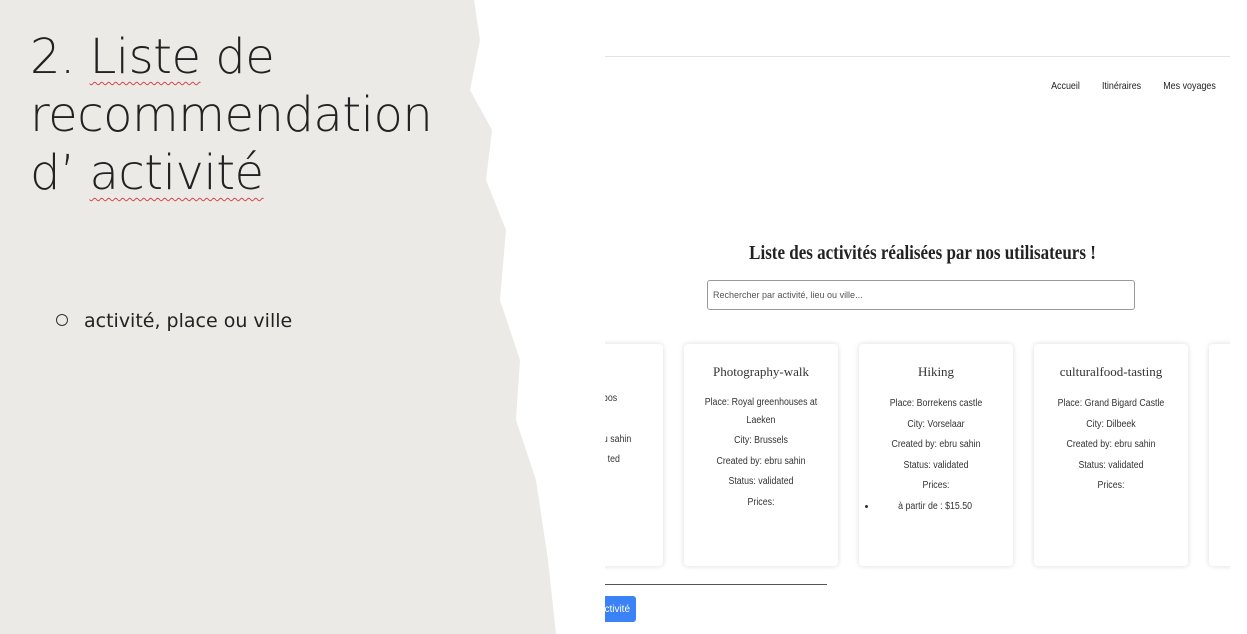 The image size is (1247, 634). Describe the element at coordinates (188, 321) in the screenshot. I see `slide-bullet-text: activité, place ou ville` at that location.